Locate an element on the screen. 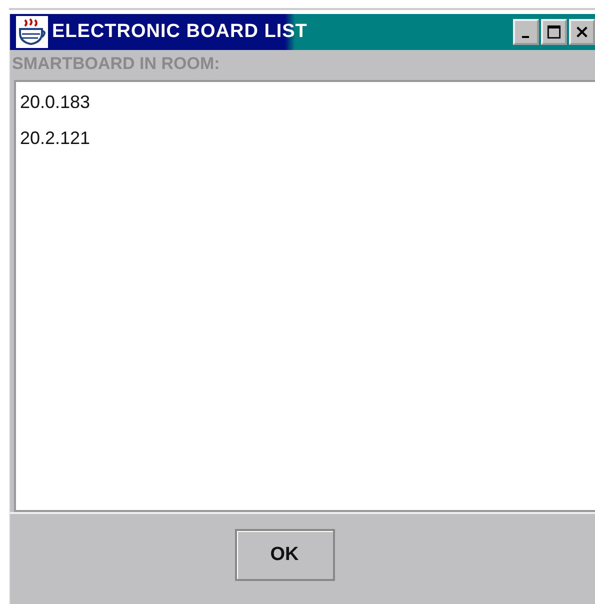 Image resolution: width=595 pixels, height=604 pixels. minimize-button is located at coordinates (526, 32).